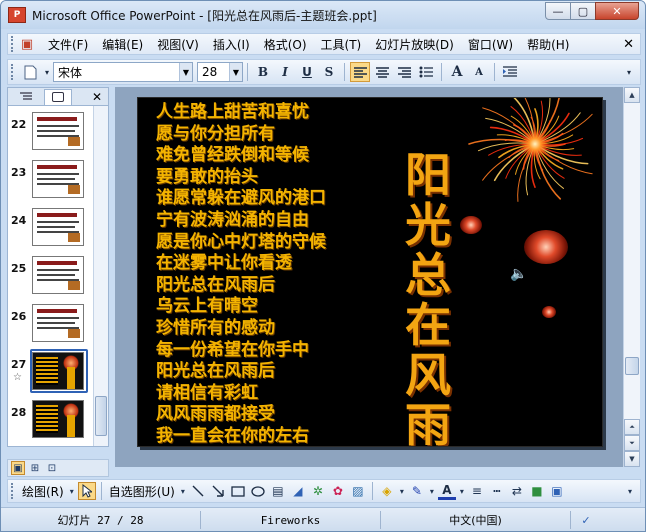 This screenshot has height=532, width=646. I want to click on menu-slideshow: 幻灯片放映(D), so click(414, 44).